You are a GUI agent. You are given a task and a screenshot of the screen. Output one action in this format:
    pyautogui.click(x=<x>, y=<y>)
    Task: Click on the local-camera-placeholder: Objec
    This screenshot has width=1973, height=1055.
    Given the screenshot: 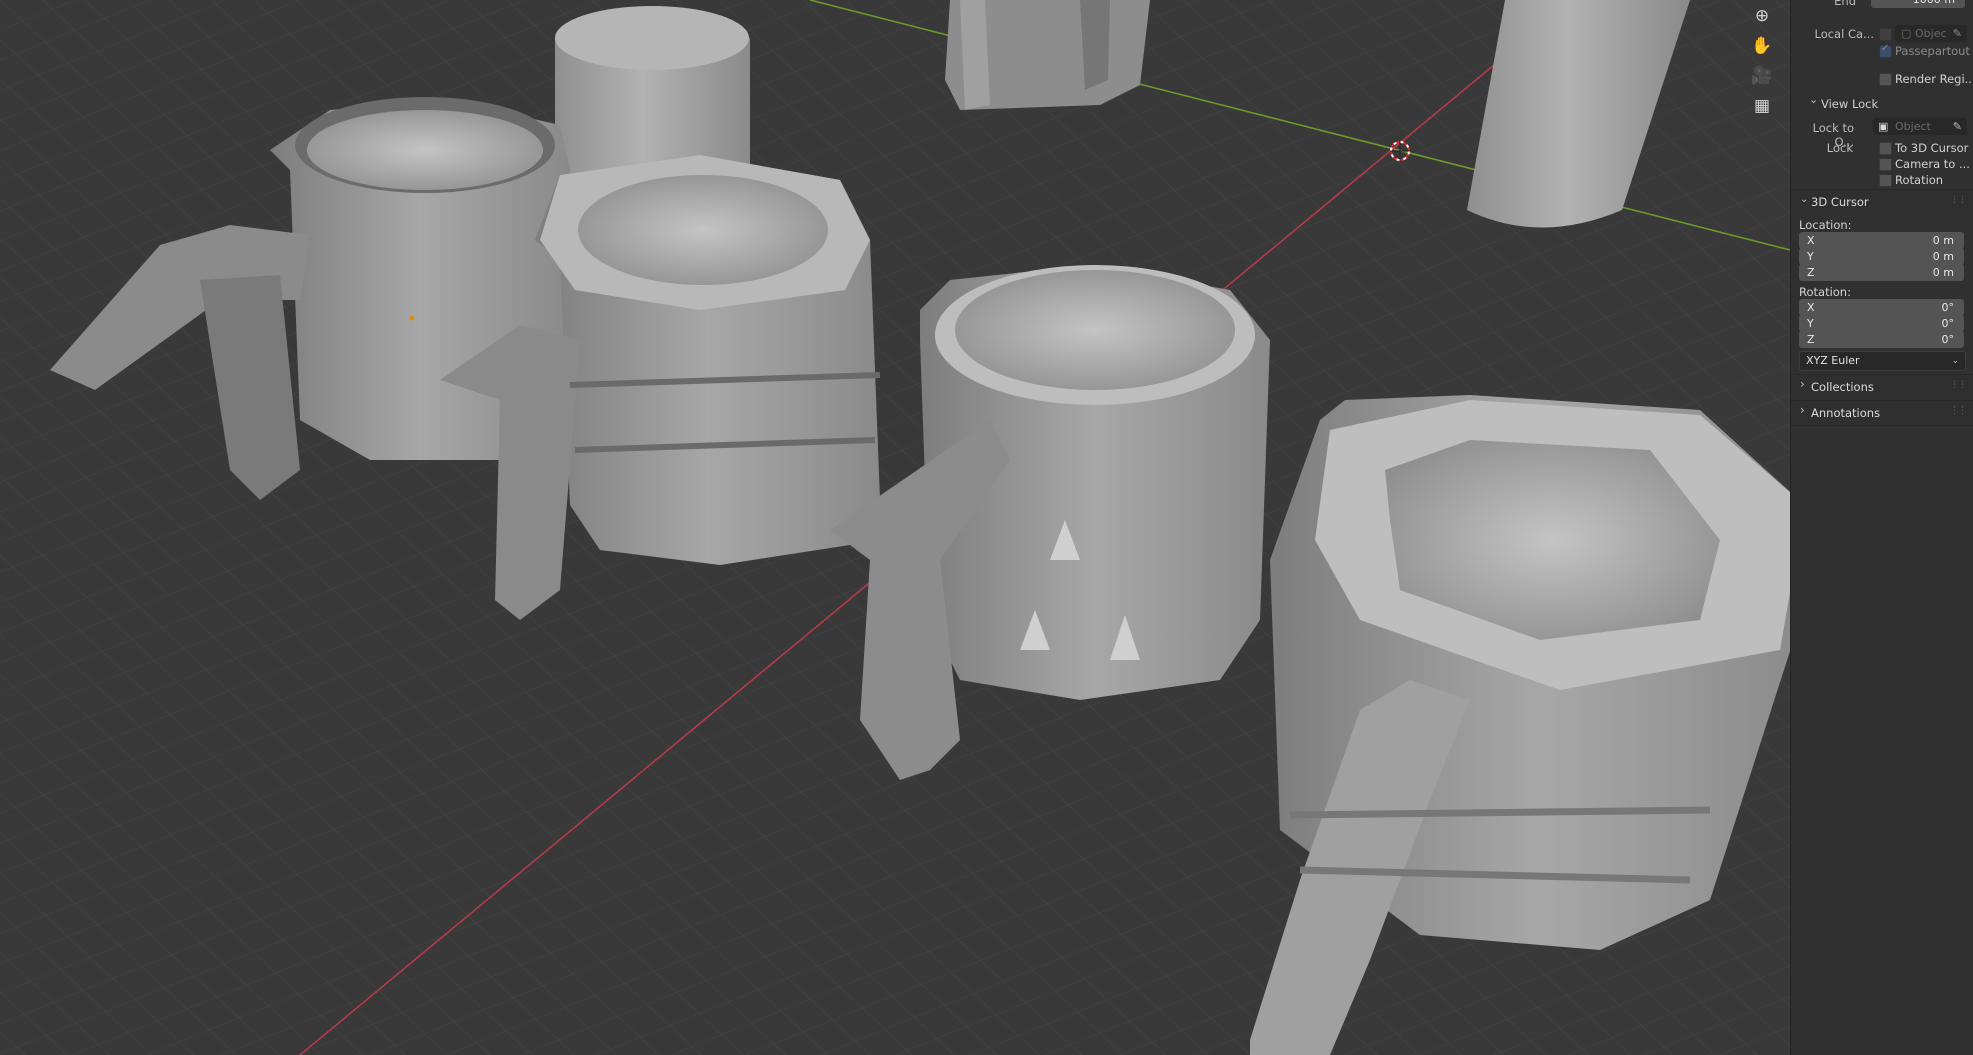 What is the action you would take?
    pyautogui.click(x=1931, y=33)
    